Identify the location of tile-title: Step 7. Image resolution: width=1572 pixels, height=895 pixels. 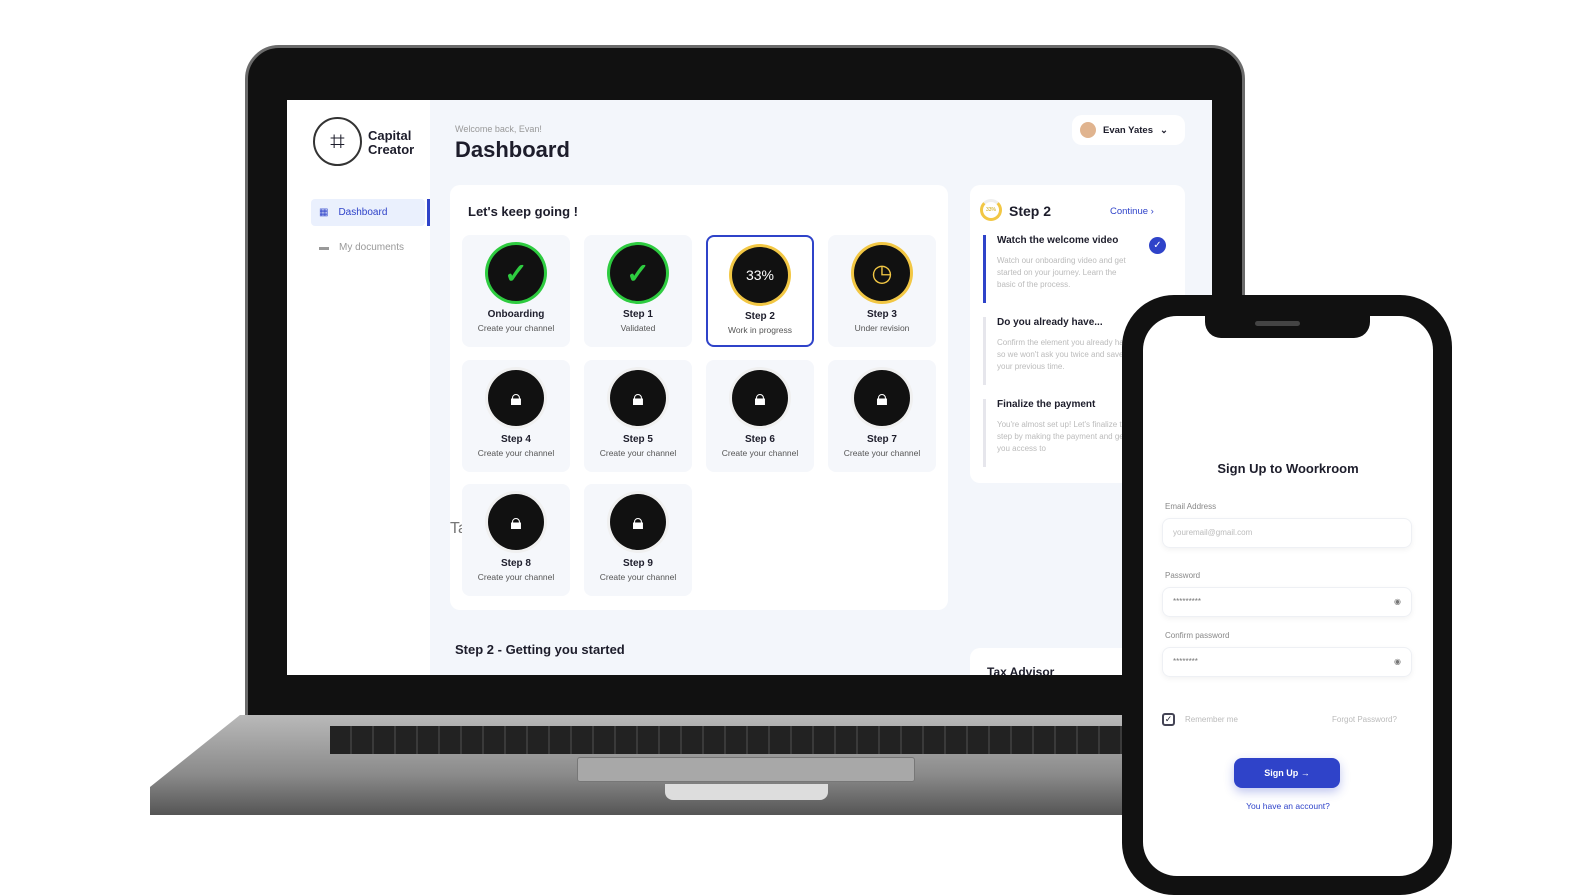
(881, 439).